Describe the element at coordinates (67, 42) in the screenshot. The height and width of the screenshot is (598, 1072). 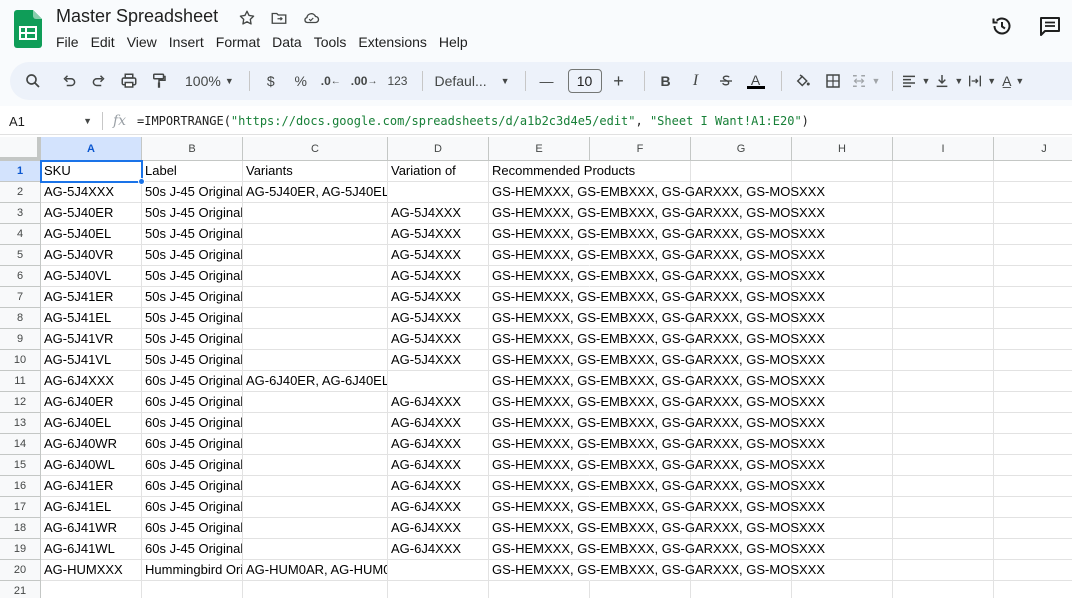
I see `menu-file: File` at that location.